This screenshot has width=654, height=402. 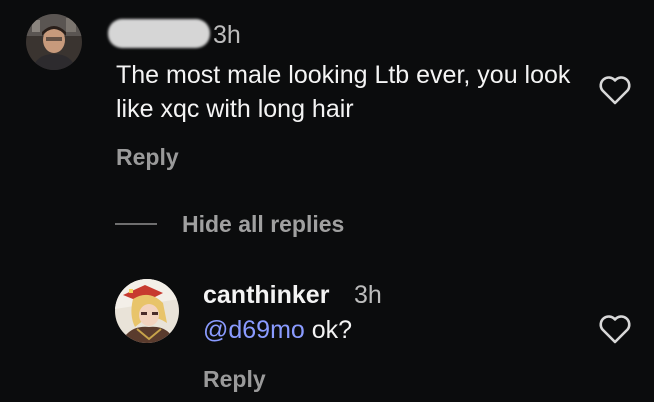 What do you see at coordinates (266, 295) in the screenshot?
I see `reply-username: canthinker` at bounding box center [266, 295].